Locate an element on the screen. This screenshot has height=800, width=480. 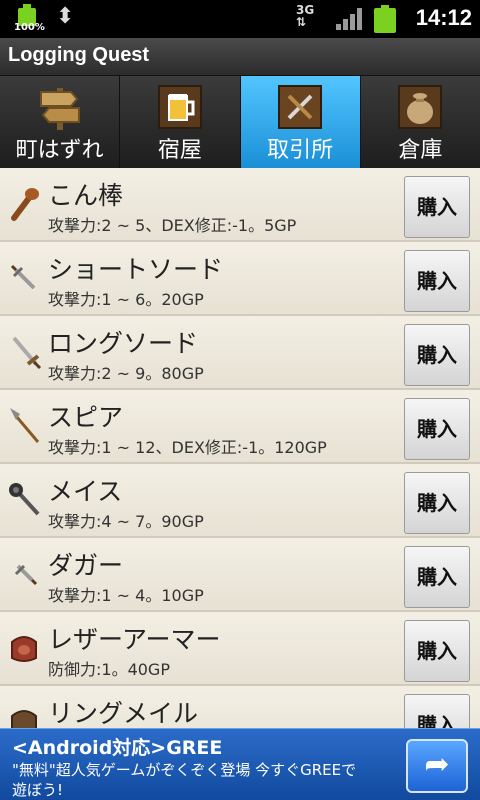
list-item: レザーアーマー 防御力:1。40GP 購入 is located at coordinates (240, 649).